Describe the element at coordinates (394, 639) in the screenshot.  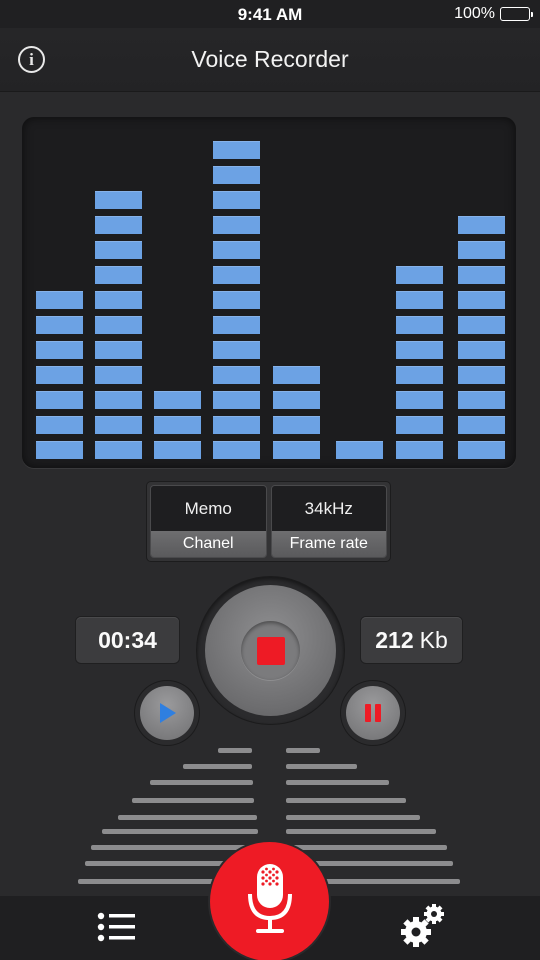
I see `file-size-value: 212` at that location.